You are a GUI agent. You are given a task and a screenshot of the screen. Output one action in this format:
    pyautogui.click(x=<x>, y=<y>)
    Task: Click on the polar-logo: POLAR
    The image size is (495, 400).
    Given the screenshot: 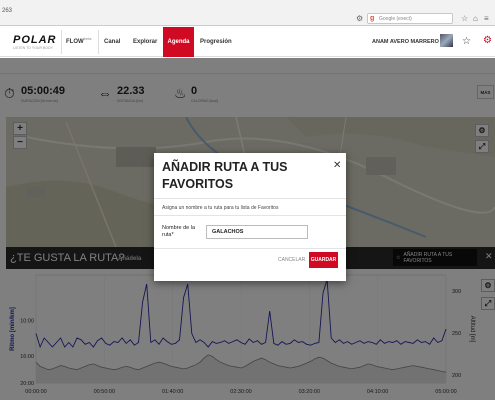 What is the action you would take?
    pyautogui.click(x=35, y=40)
    